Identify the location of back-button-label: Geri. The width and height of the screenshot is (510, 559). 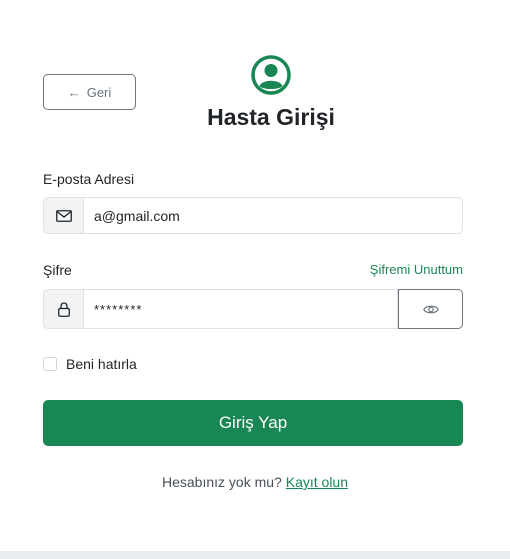
(99, 92).